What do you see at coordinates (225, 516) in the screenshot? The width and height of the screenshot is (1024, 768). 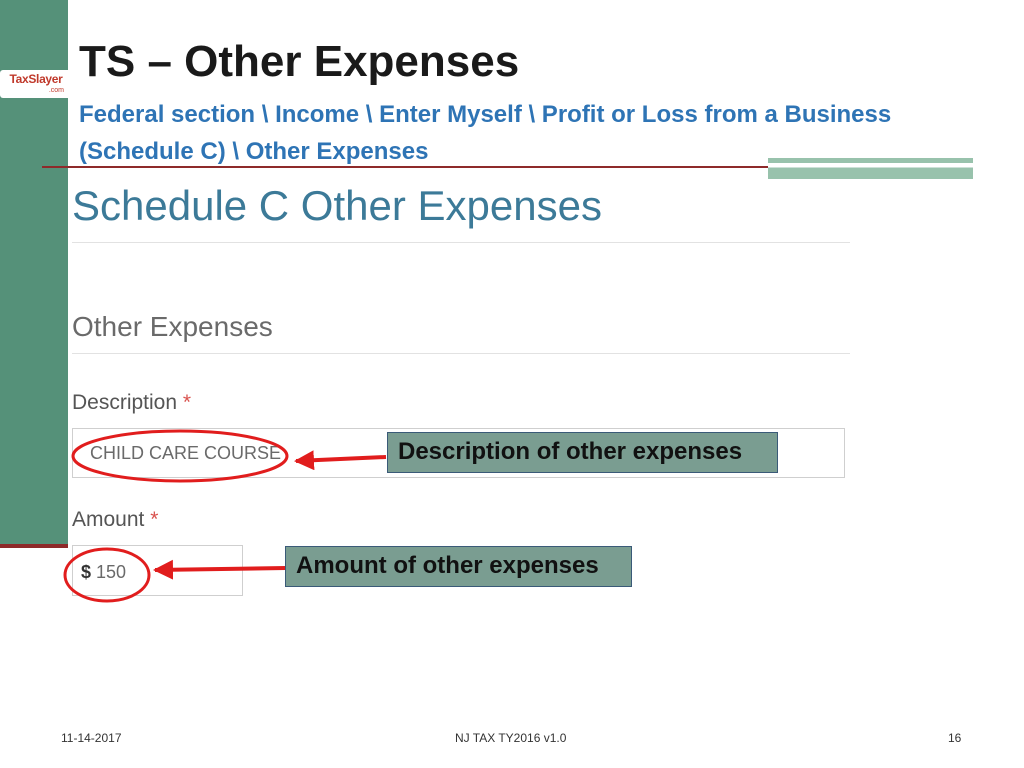 I see `annotation-layer` at bounding box center [225, 516].